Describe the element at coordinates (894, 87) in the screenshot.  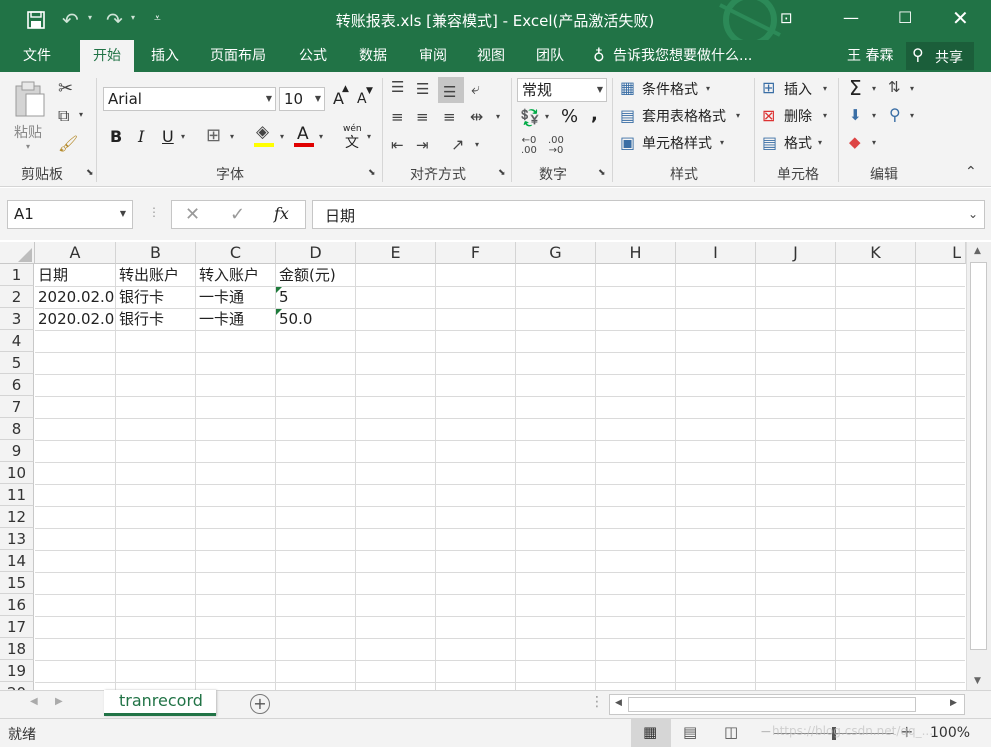
I see `sort-filter-icon: ⇅` at that location.